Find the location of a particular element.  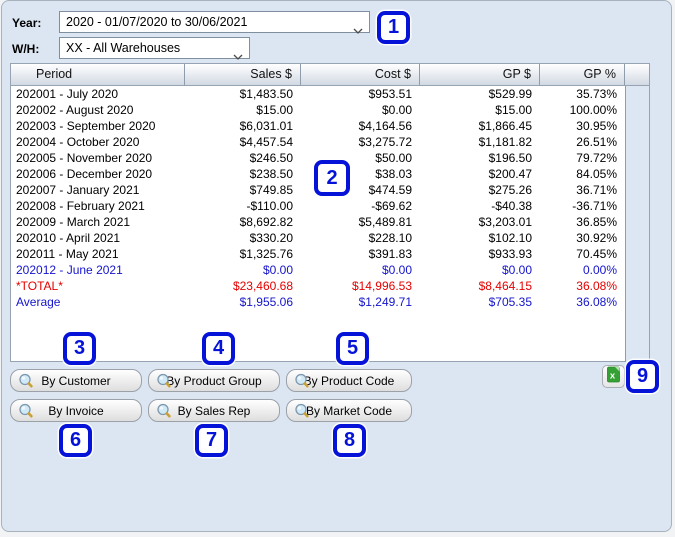

annotation-5: 5 is located at coordinates (352, 348).